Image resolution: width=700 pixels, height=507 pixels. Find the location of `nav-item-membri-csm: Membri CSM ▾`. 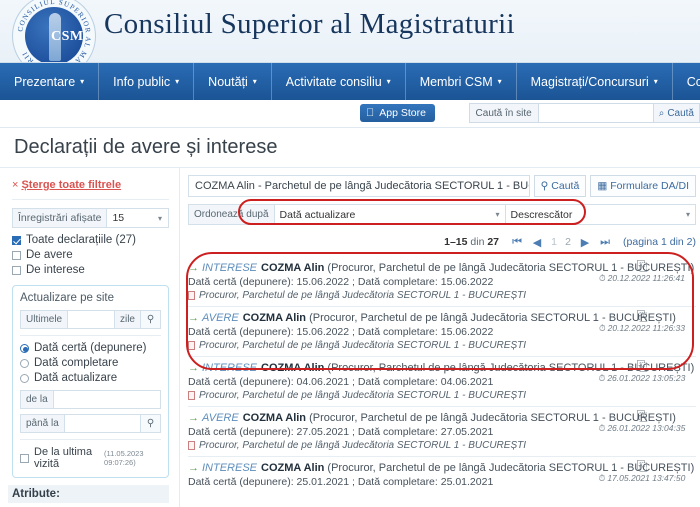

nav-item-membri-csm: Membri CSM ▾ is located at coordinates (461, 81).